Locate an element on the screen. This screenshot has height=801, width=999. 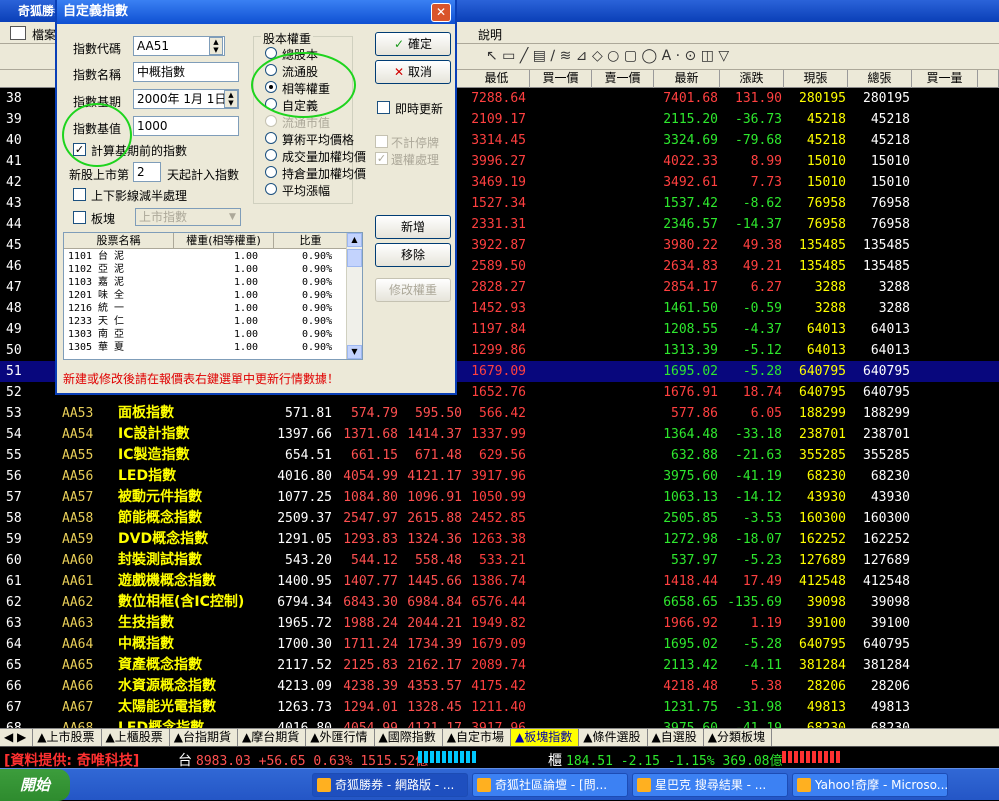
cell-code: AA54 is located at coordinates (78, 434).